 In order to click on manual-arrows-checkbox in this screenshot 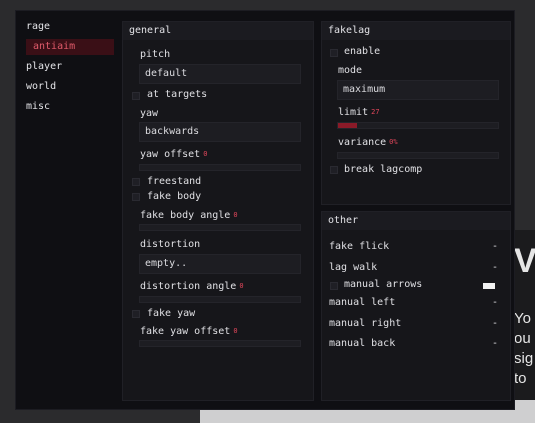, I will do `click(334, 286)`.